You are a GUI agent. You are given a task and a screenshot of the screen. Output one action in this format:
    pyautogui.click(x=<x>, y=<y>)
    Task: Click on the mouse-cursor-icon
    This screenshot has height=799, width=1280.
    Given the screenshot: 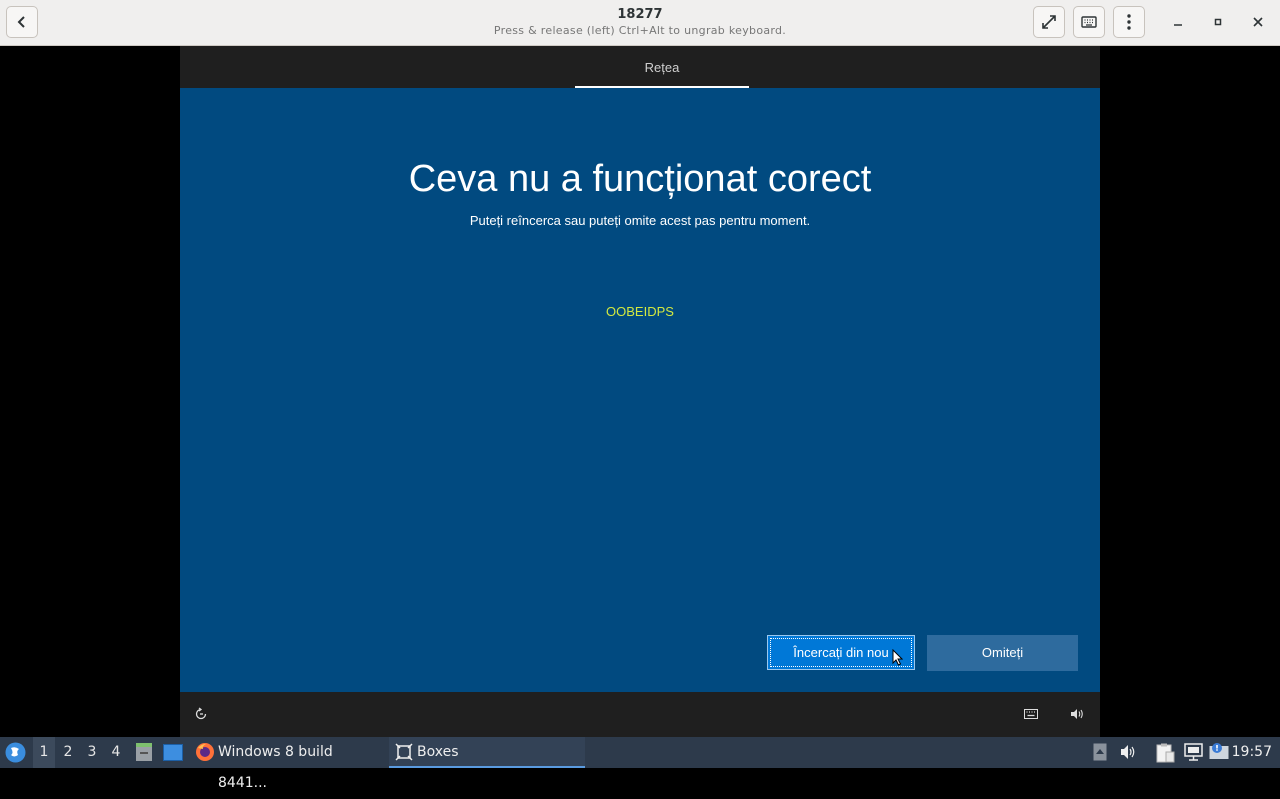 What is the action you would take?
    pyautogui.click(x=897, y=657)
    